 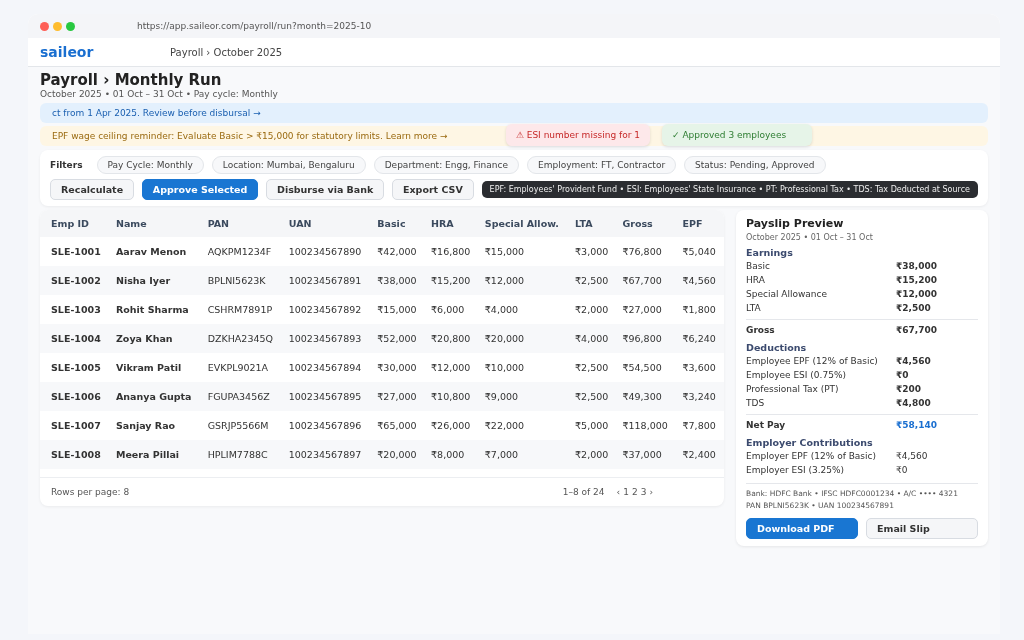 I want to click on table-cell: ₹42,000, so click(x=398, y=251).